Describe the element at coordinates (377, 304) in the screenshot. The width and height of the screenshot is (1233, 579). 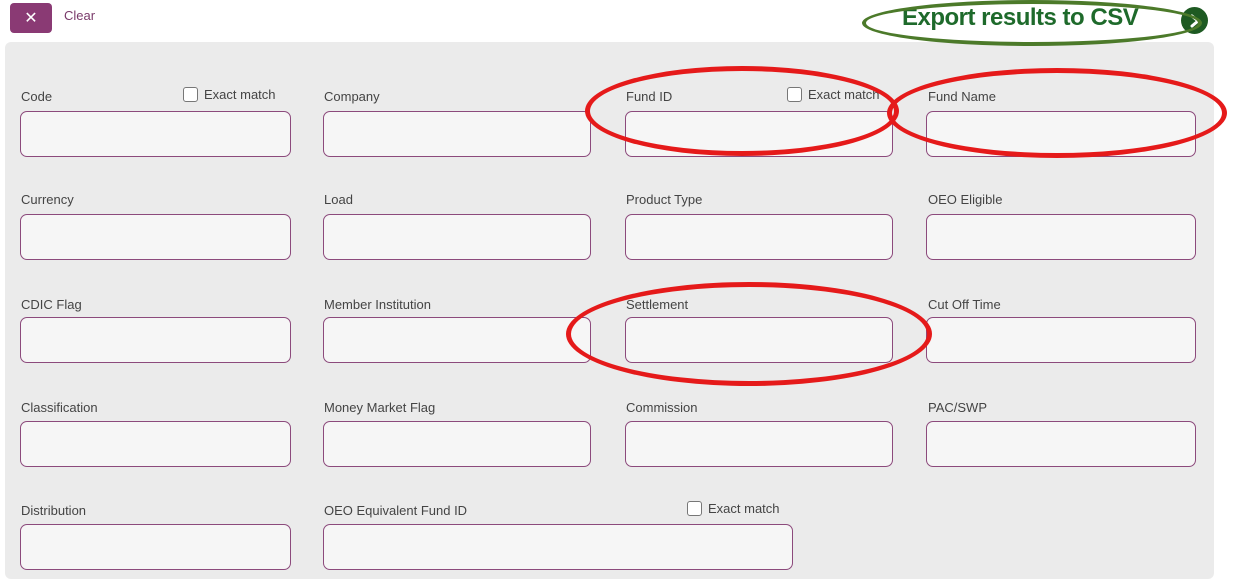
I see `member-institution-label: Member Institution` at that location.